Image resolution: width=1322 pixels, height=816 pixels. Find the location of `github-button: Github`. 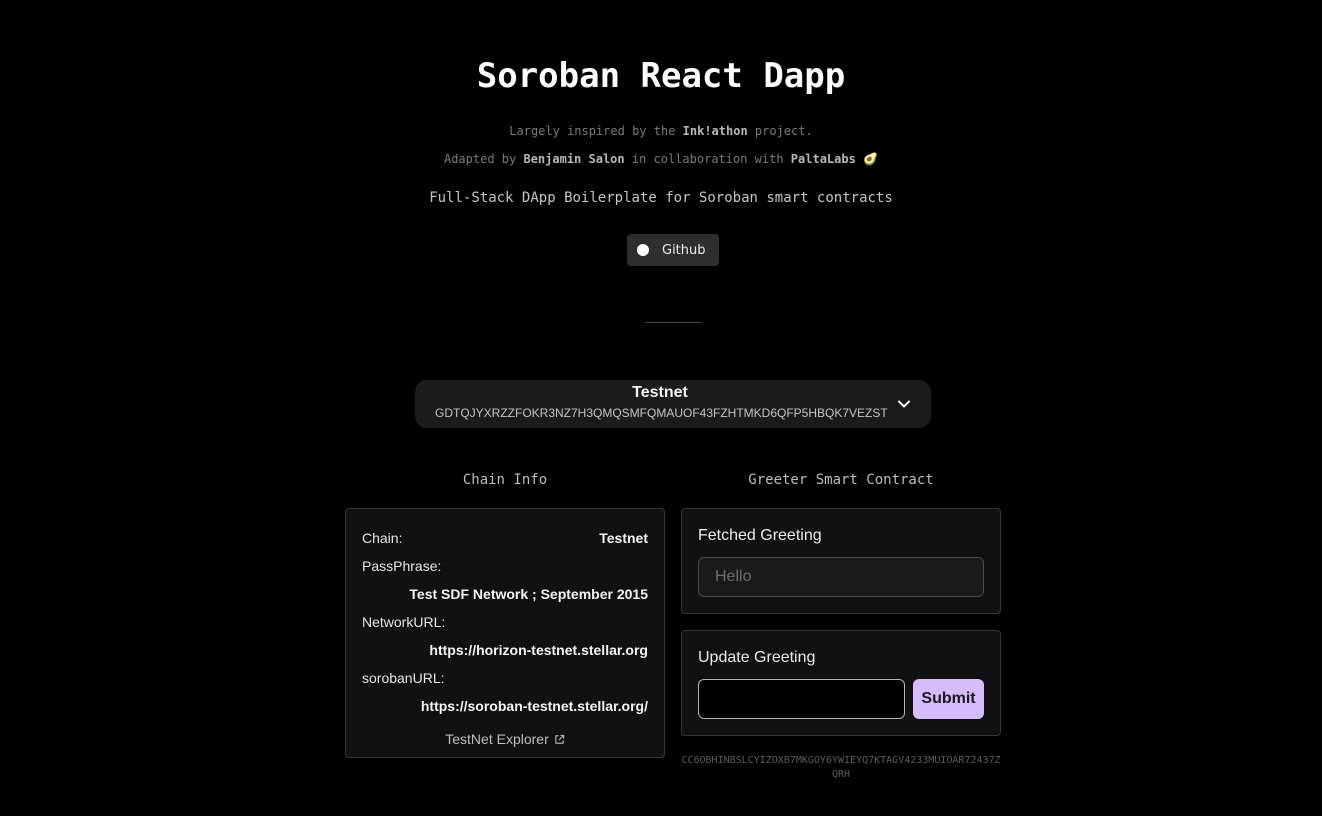

github-button: Github is located at coordinates (673, 250).